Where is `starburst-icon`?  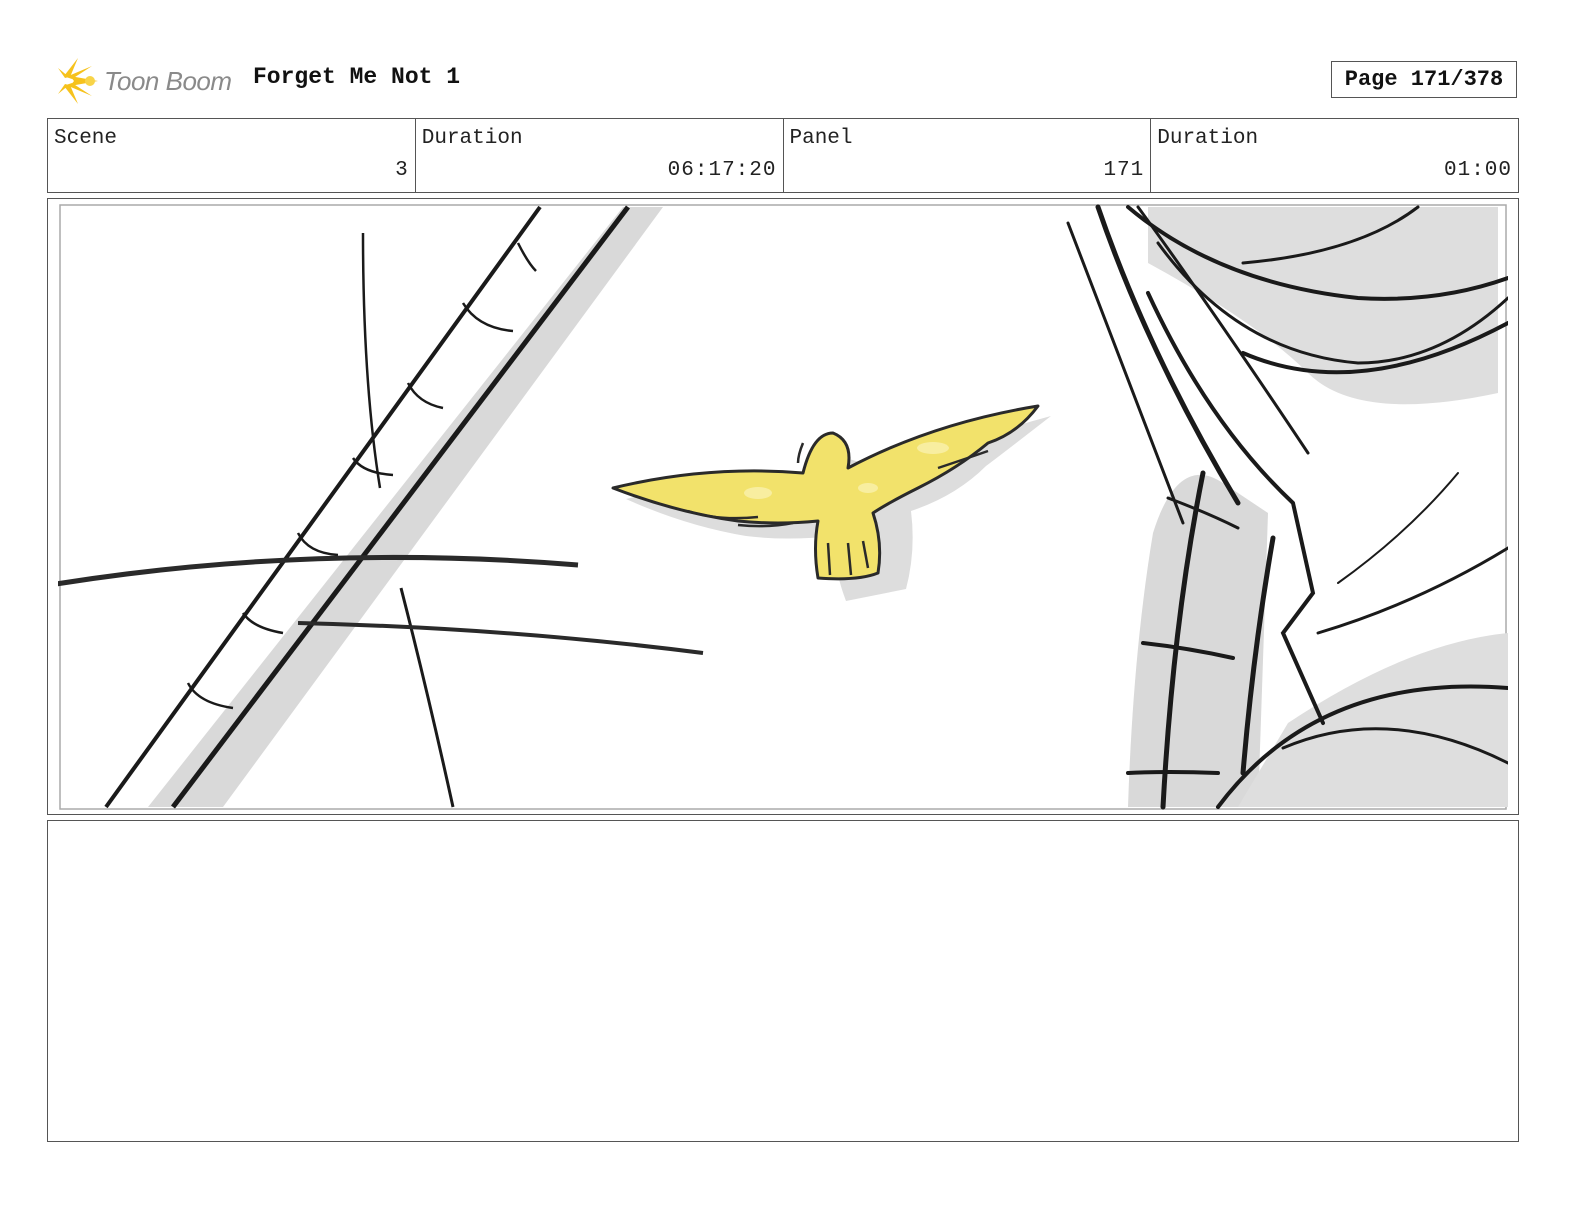
starburst-icon is located at coordinates (78, 81).